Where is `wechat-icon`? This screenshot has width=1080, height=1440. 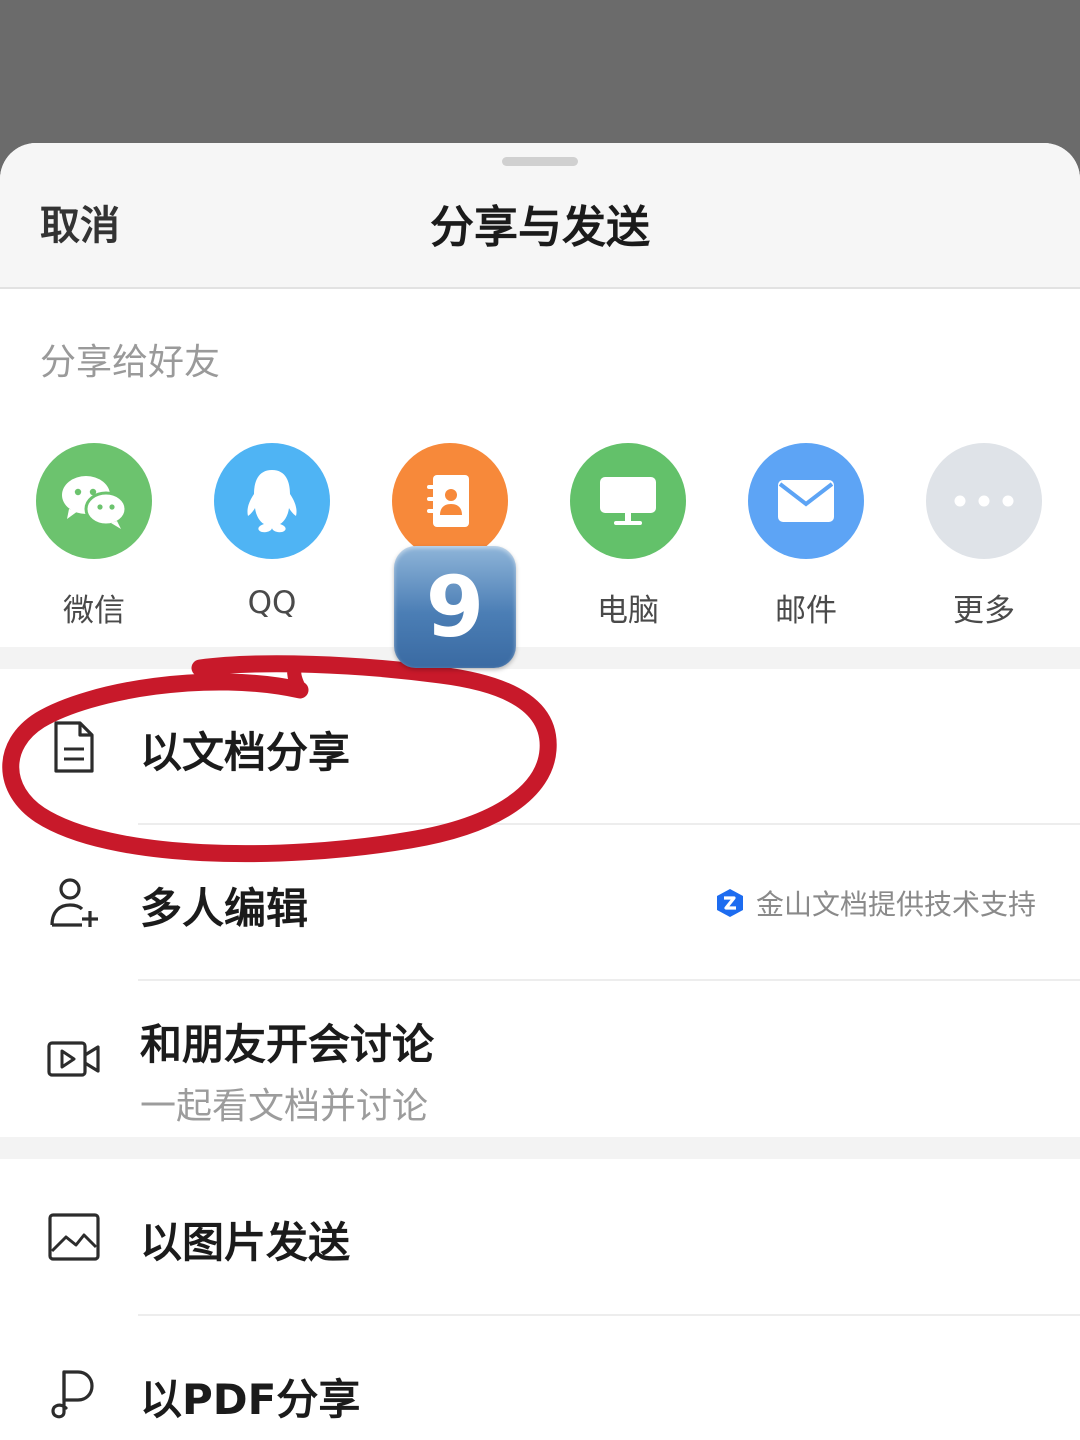 wechat-icon is located at coordinates (94, 501).